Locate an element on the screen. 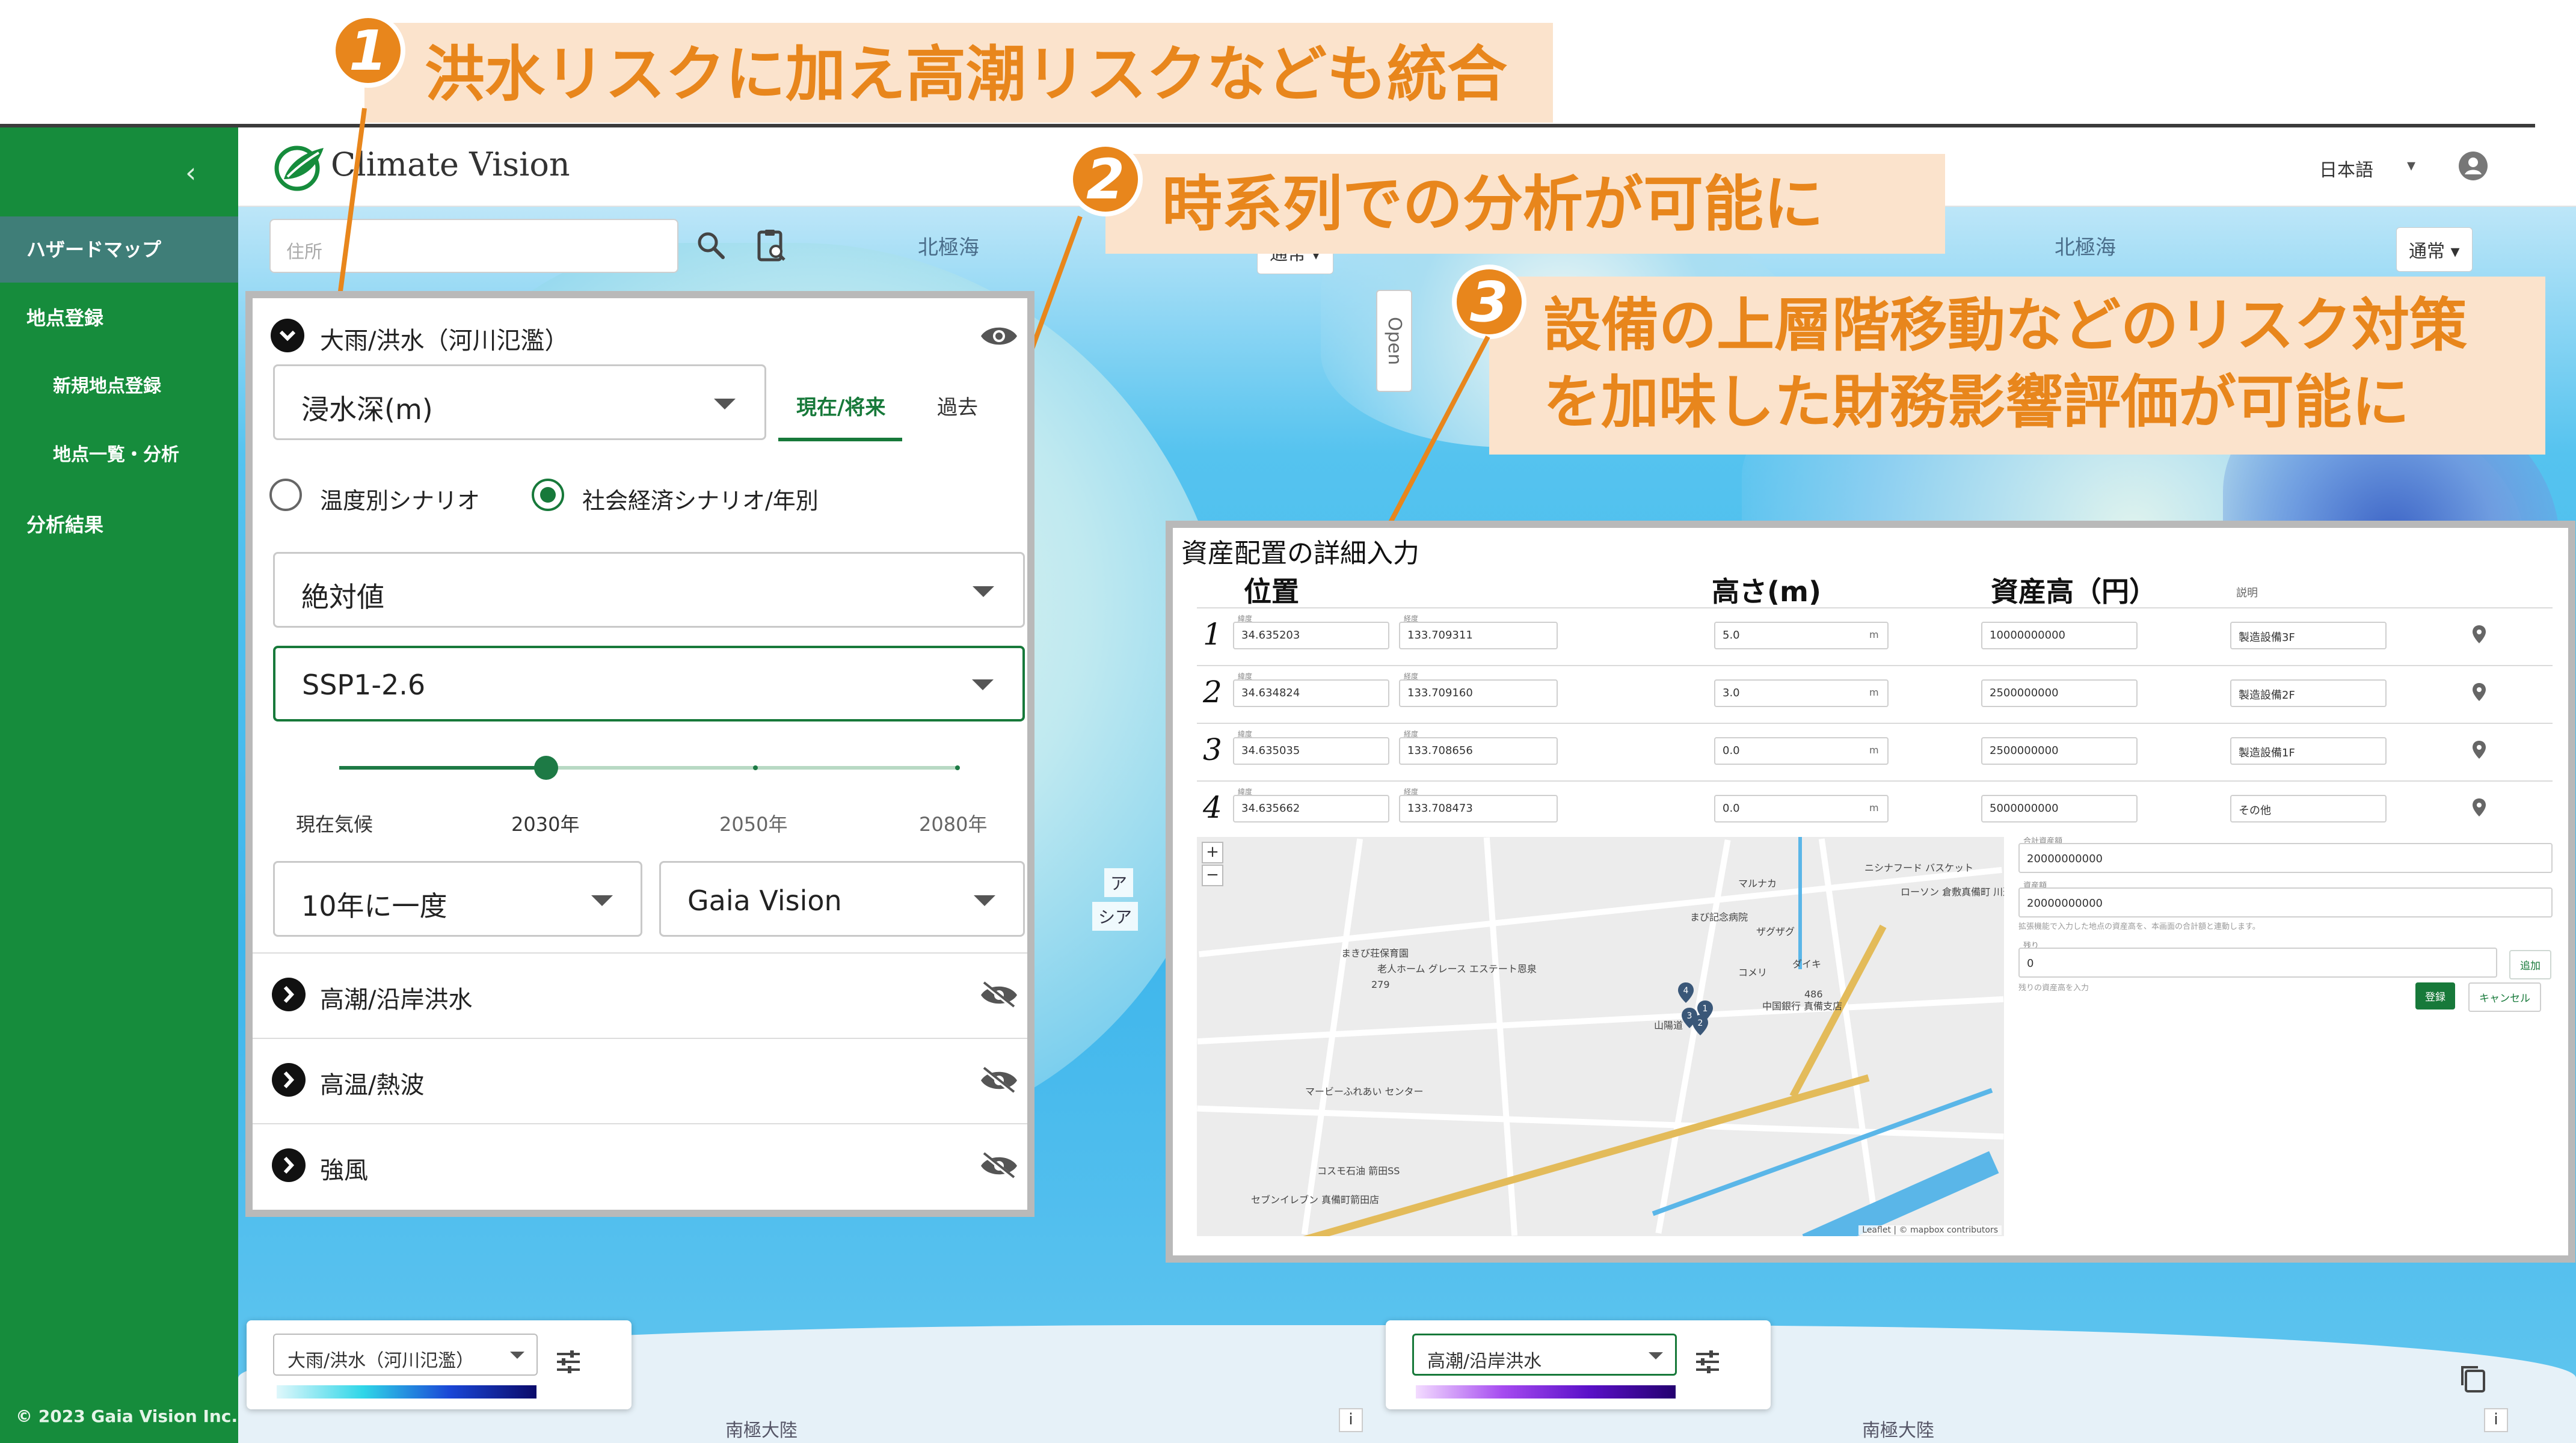  radio-temperature-scenario is located at coordinates (285, 495).